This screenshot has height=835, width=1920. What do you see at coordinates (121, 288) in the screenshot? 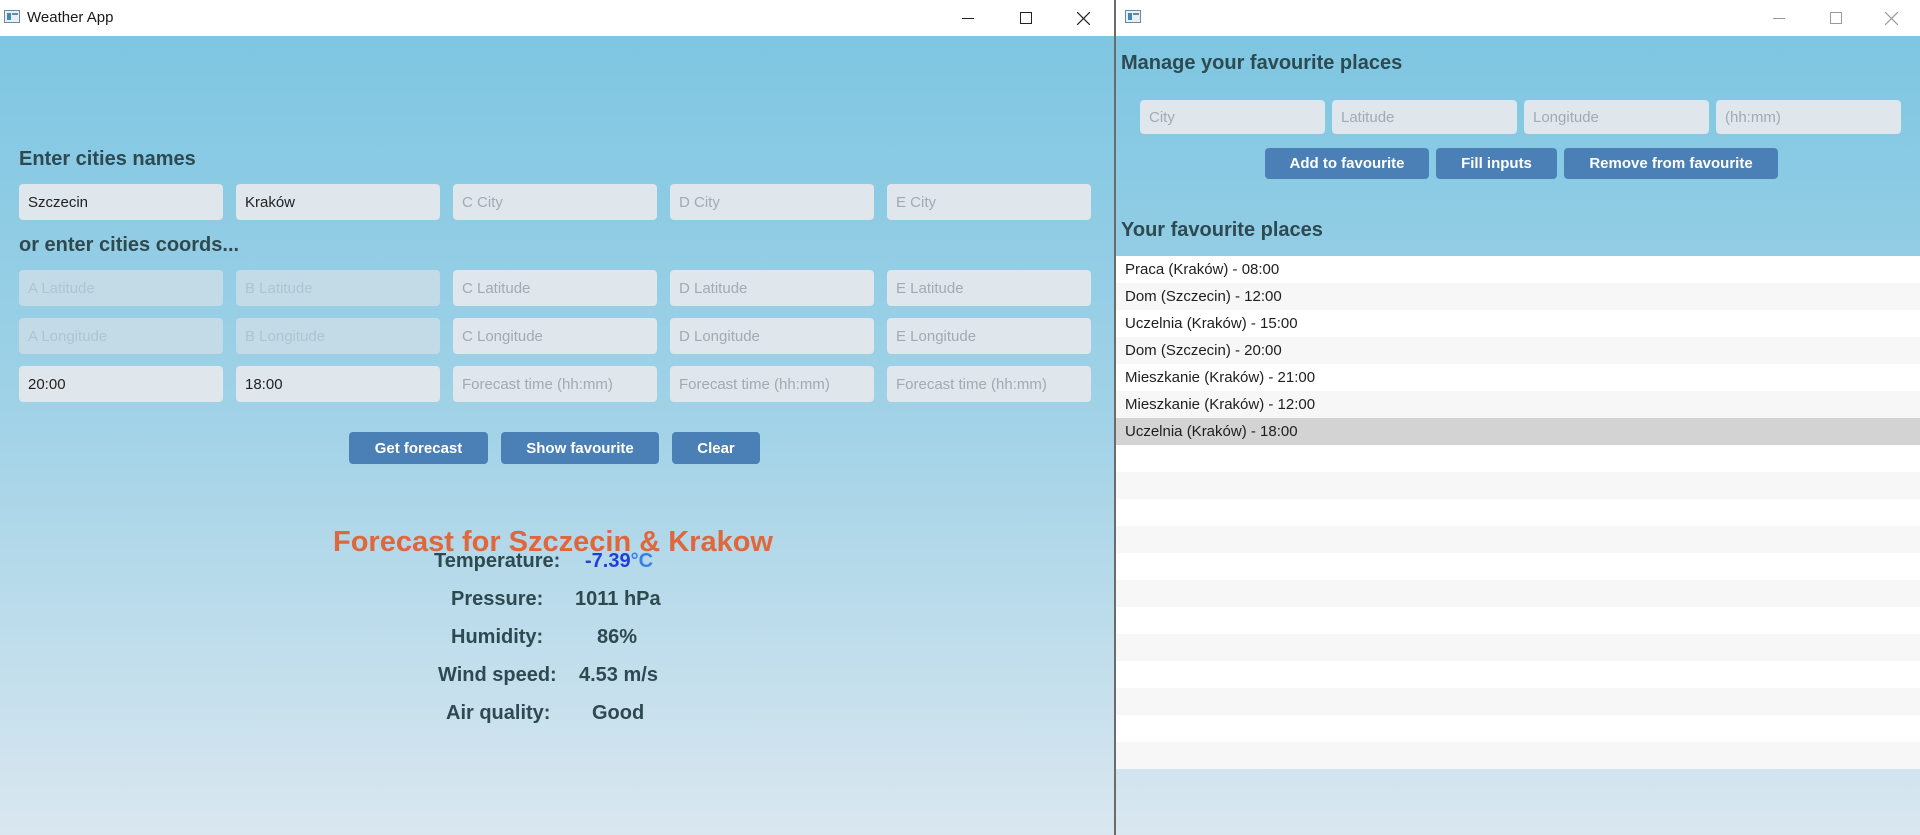
I see `latitude-a-input` at bounding box center [121, 288].